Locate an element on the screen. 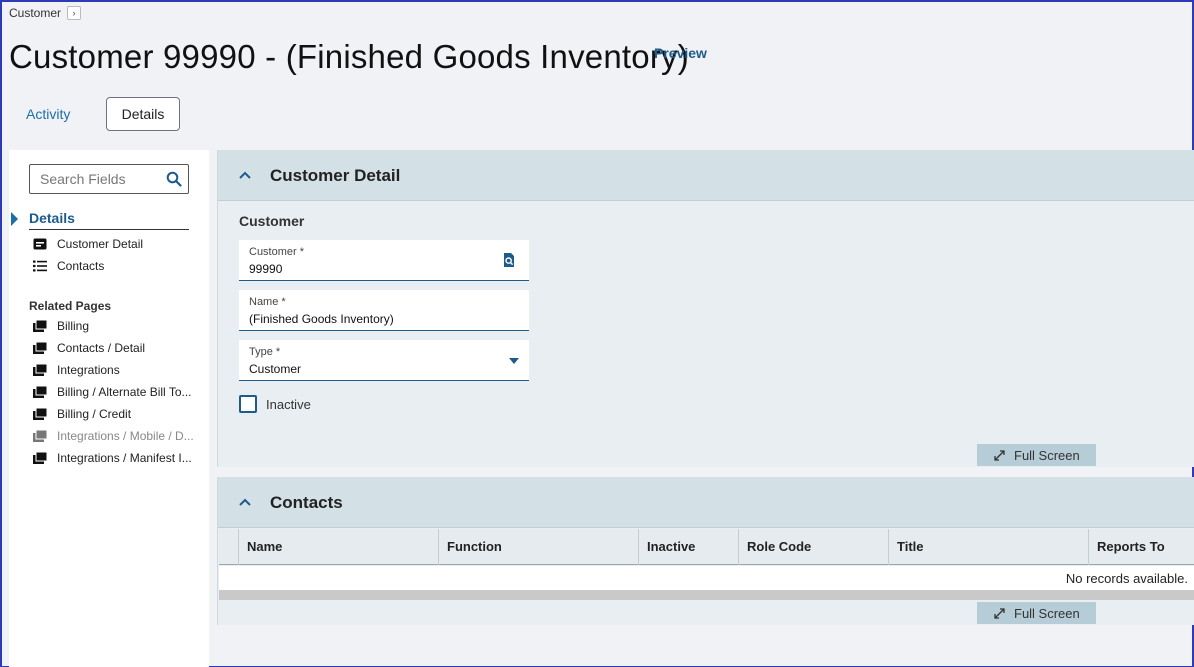 Image resolution: width=1194 pixels, height=667 pixels. related-item-billing: Billing is located at coordinates (61, 326).